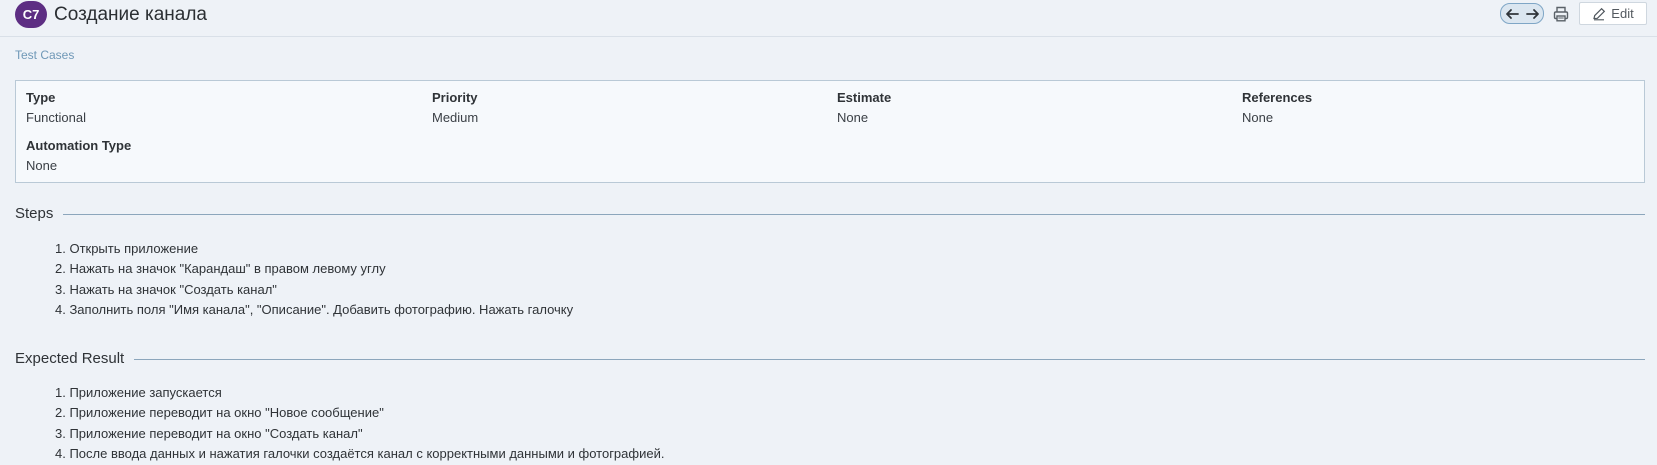  I want to click on expected-result-title: Expected Result, so click(75, 359).